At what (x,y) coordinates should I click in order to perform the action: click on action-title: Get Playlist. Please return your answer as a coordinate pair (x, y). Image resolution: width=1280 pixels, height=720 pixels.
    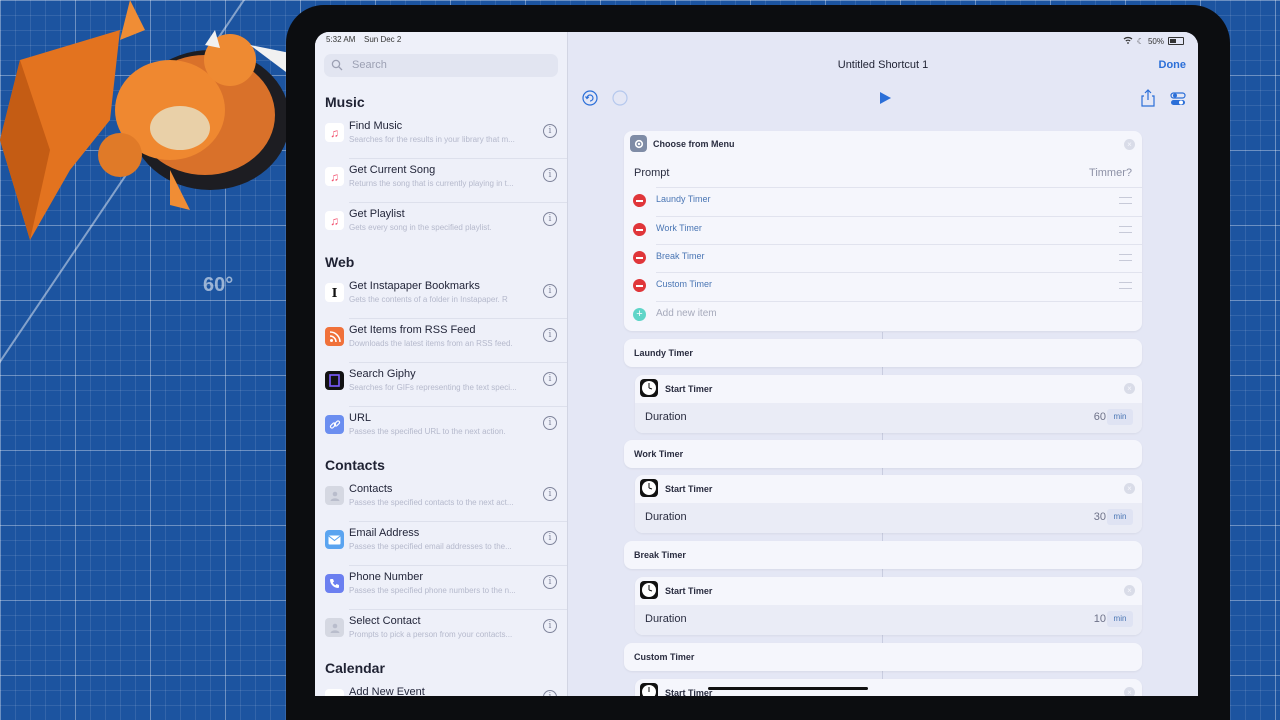
    Looking at the image, I should click on (377, 214).